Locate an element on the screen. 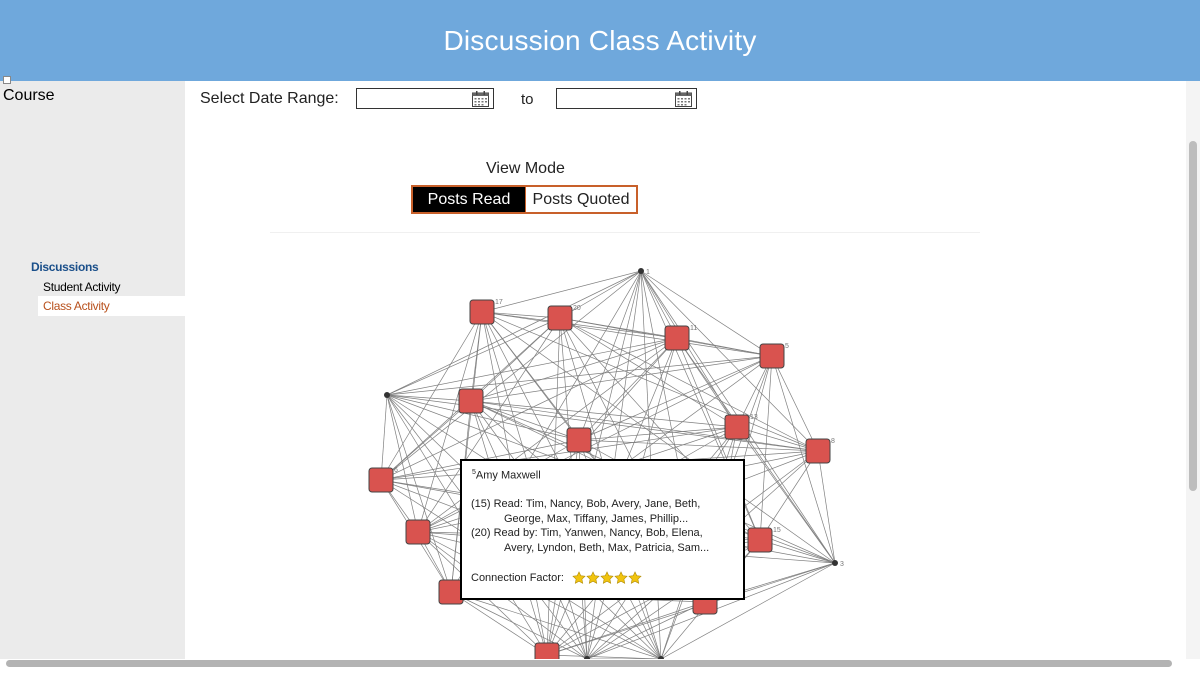 The width and height of the screenshot is (1200, 676). connection-factor: Connection Factor: is located at coordinates (556, 578).